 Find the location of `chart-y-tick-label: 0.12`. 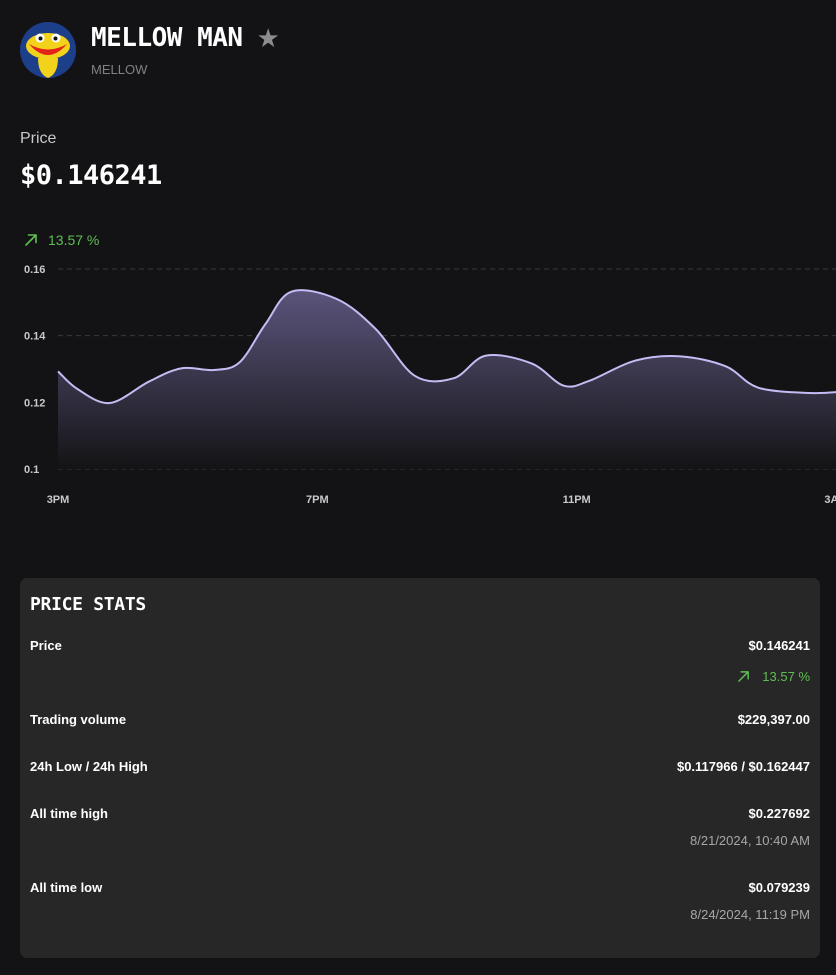

chart-y-tick-label: 0.12 is located at coordinates (34, 403).